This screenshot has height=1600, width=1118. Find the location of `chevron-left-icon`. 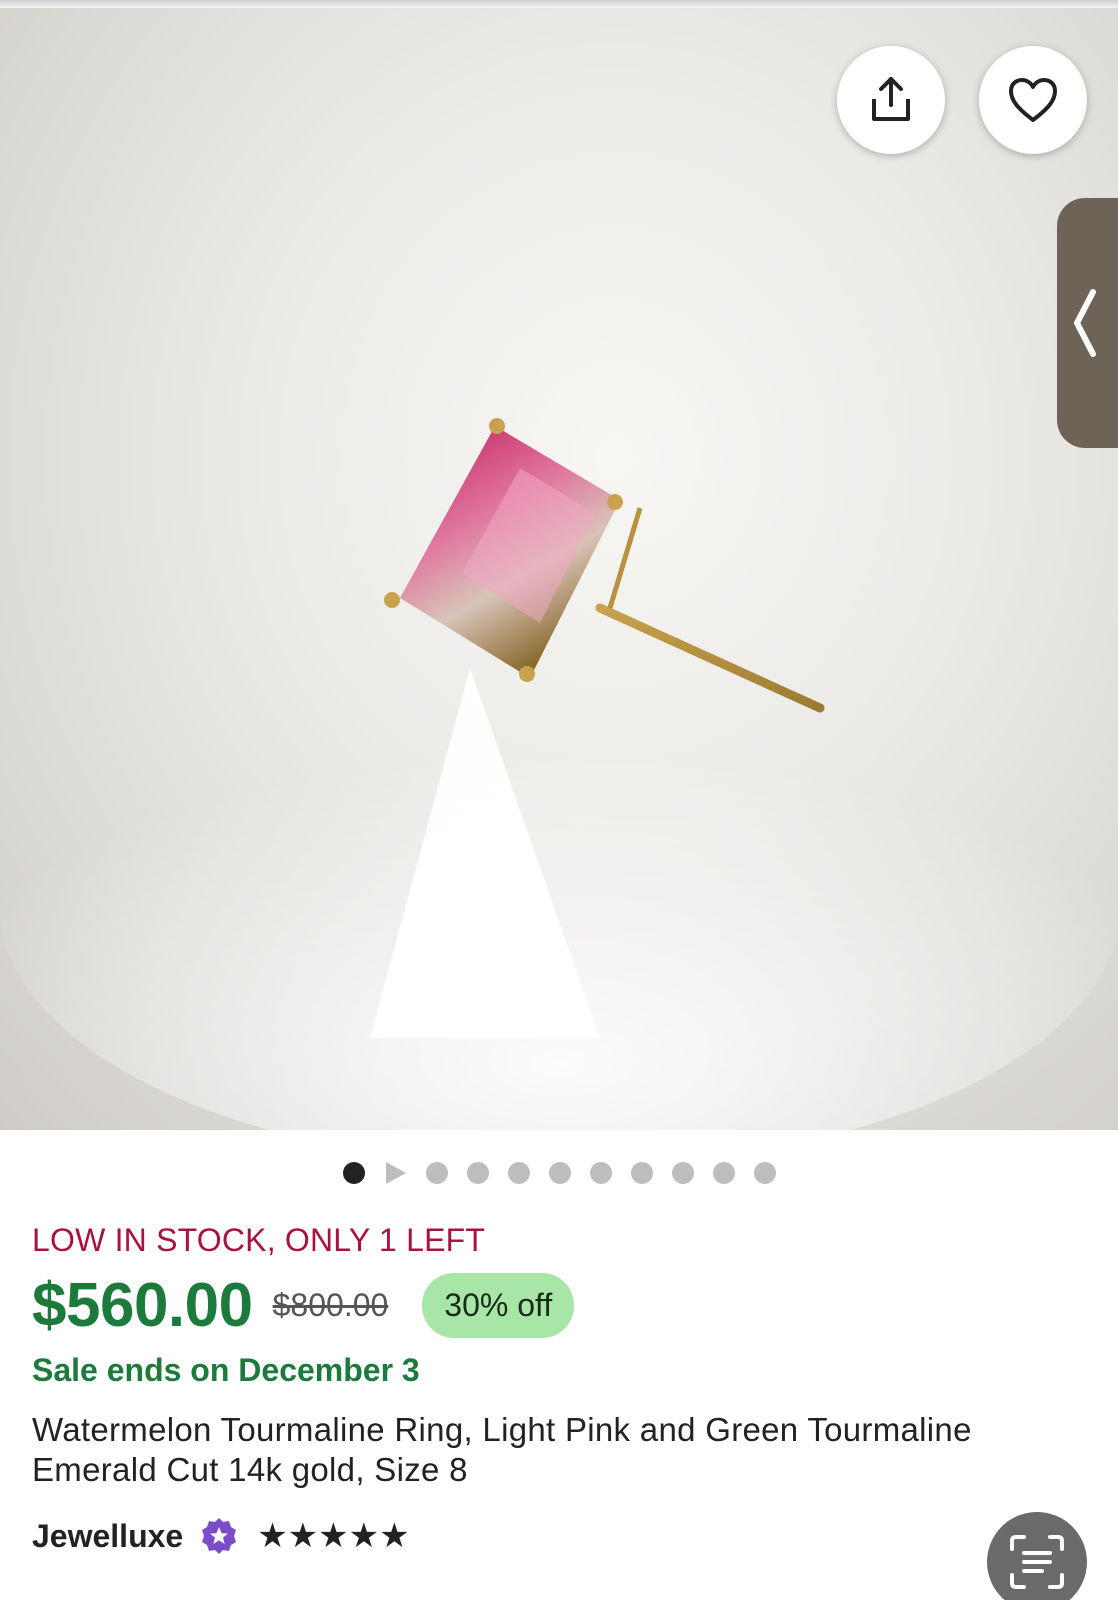

chevron-left-icon is located at coordinates (1085, 323).